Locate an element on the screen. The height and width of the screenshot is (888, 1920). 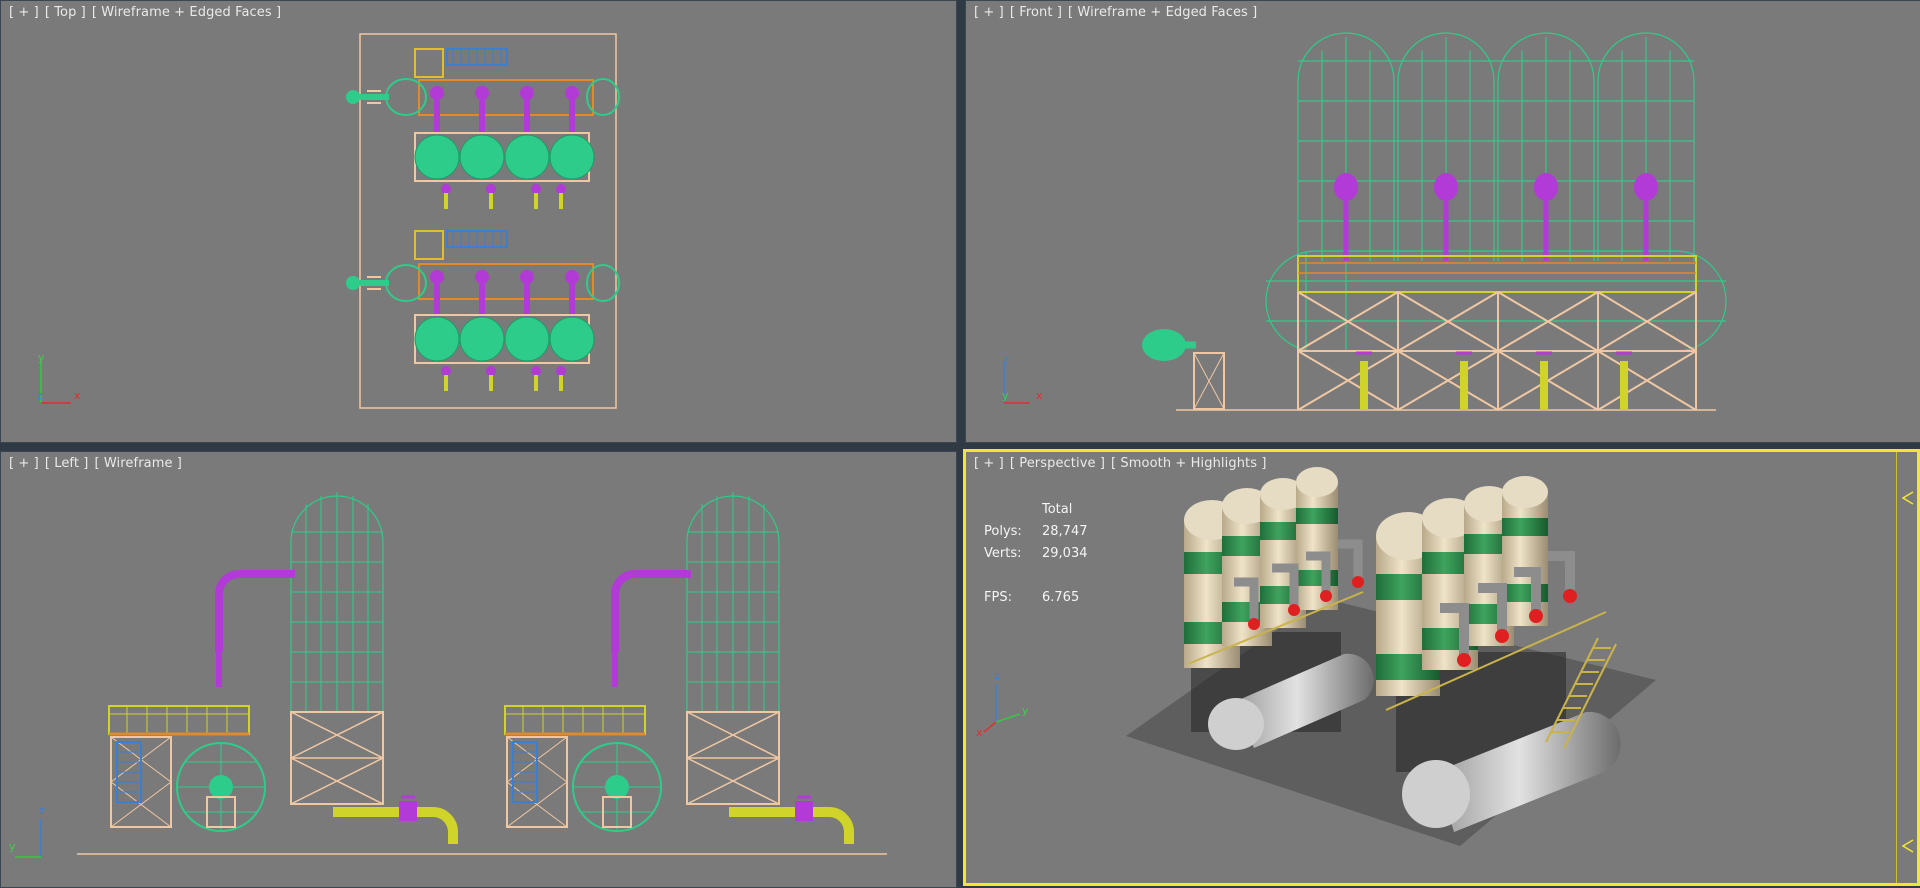
unit-side-a is located at coordinates (283, 668).